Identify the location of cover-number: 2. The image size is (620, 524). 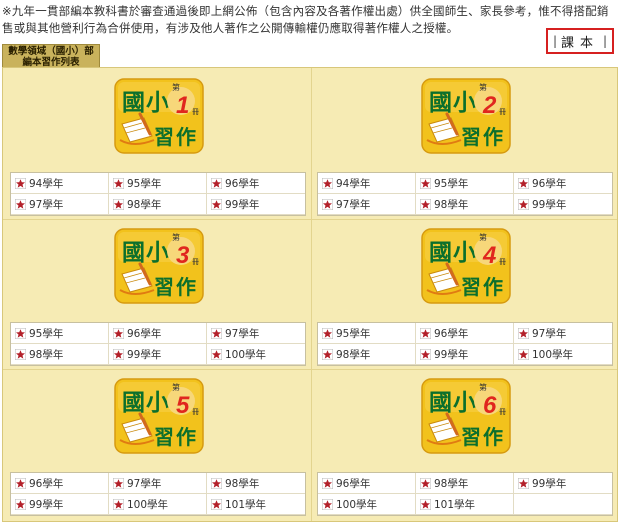
(489, 105).